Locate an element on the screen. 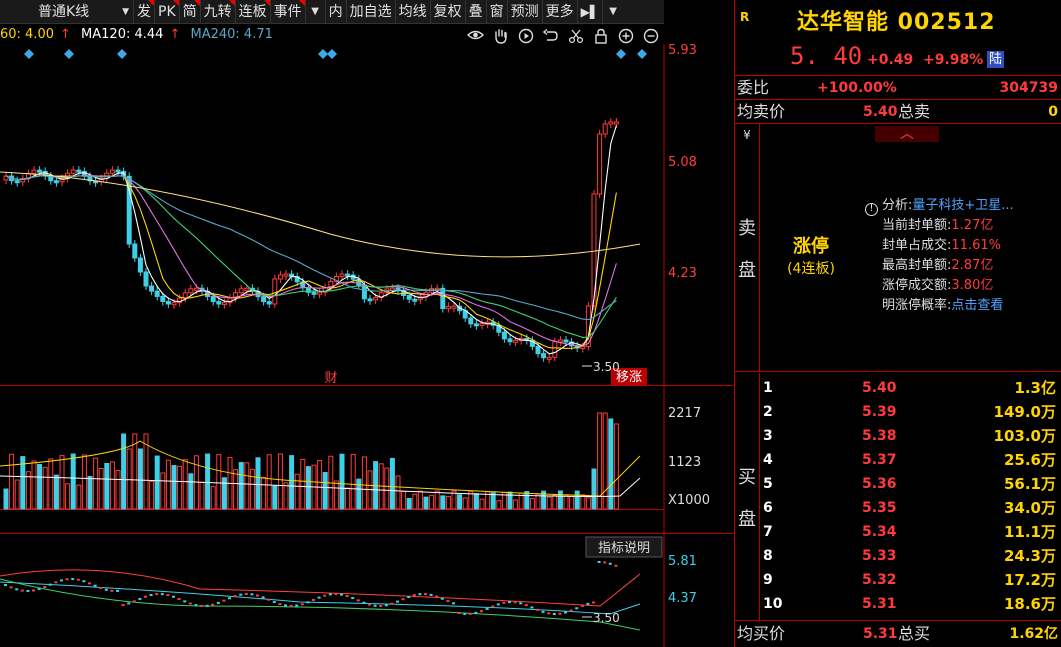 This screenshot has height=647, width=1061. toolbar-btn-fuquan: 复权 is located at coordinates (448, 12).